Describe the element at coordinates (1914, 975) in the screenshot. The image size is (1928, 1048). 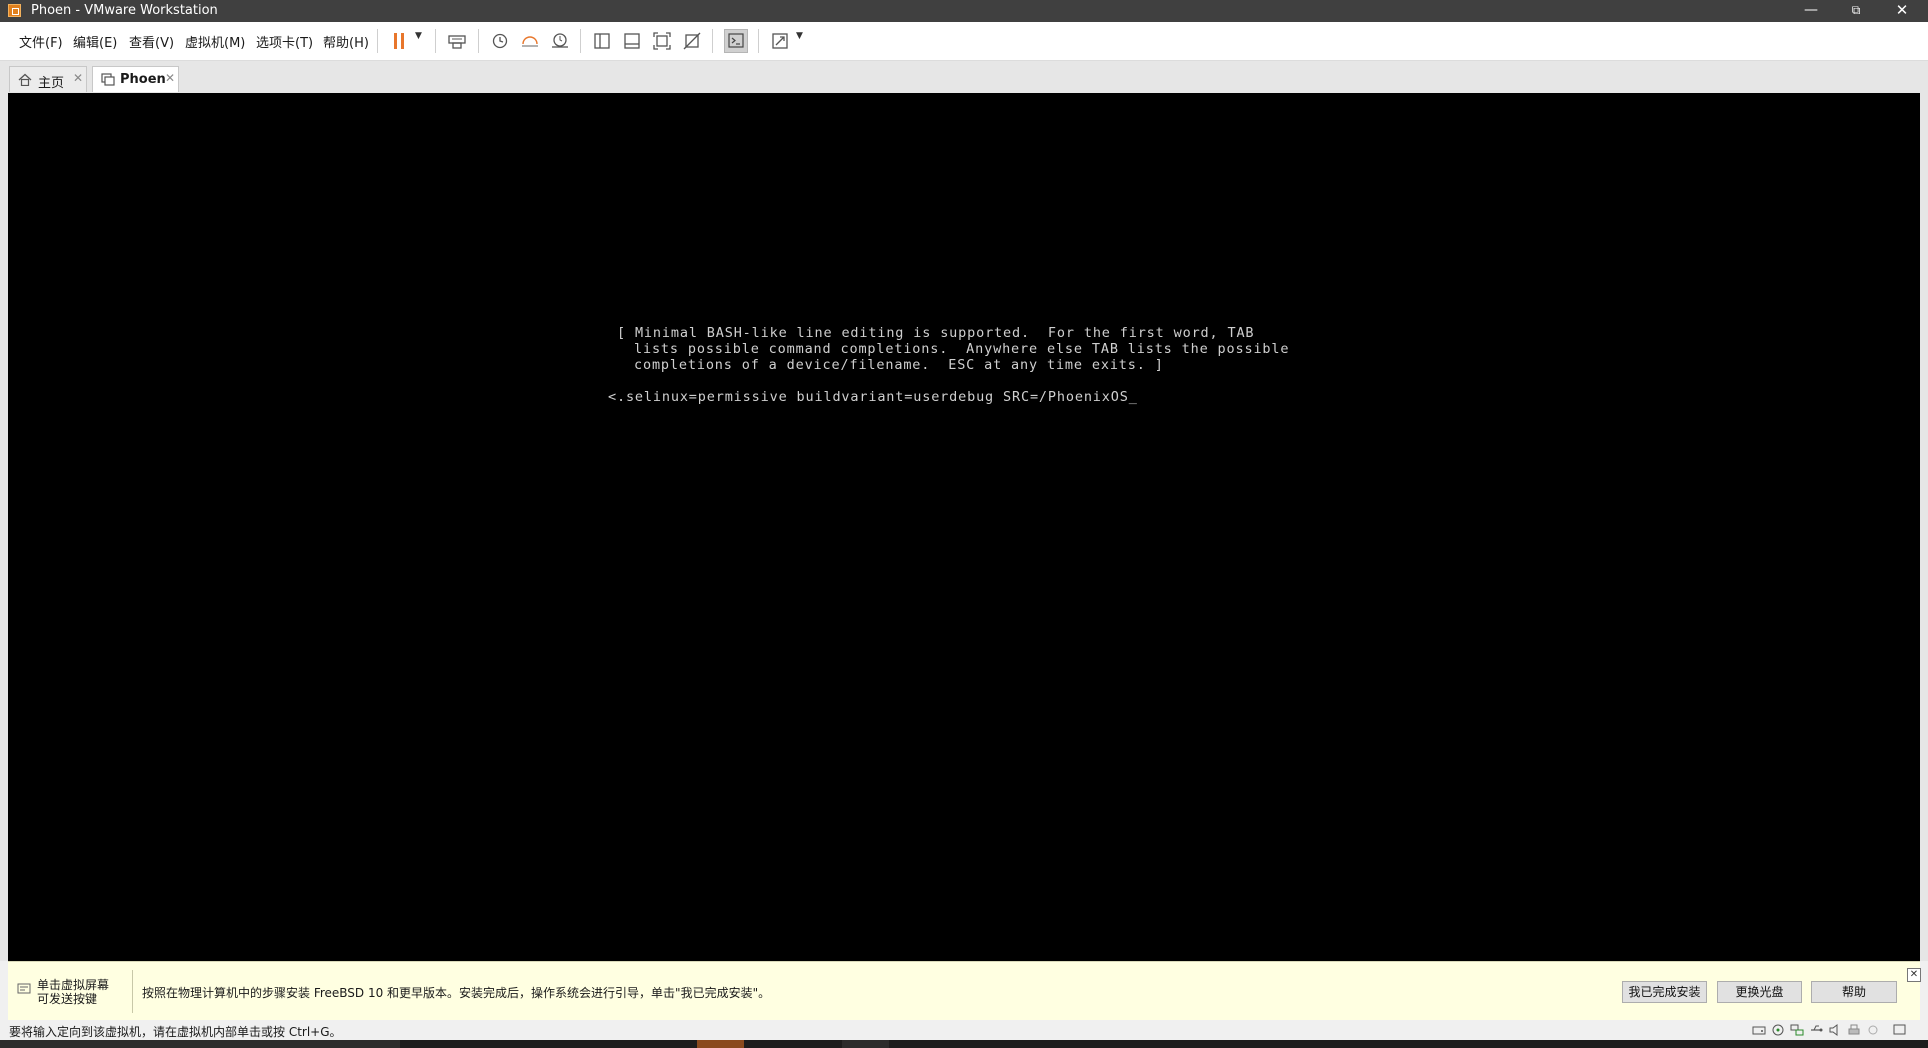
I see `hint-close-icon: ✕` at that location.